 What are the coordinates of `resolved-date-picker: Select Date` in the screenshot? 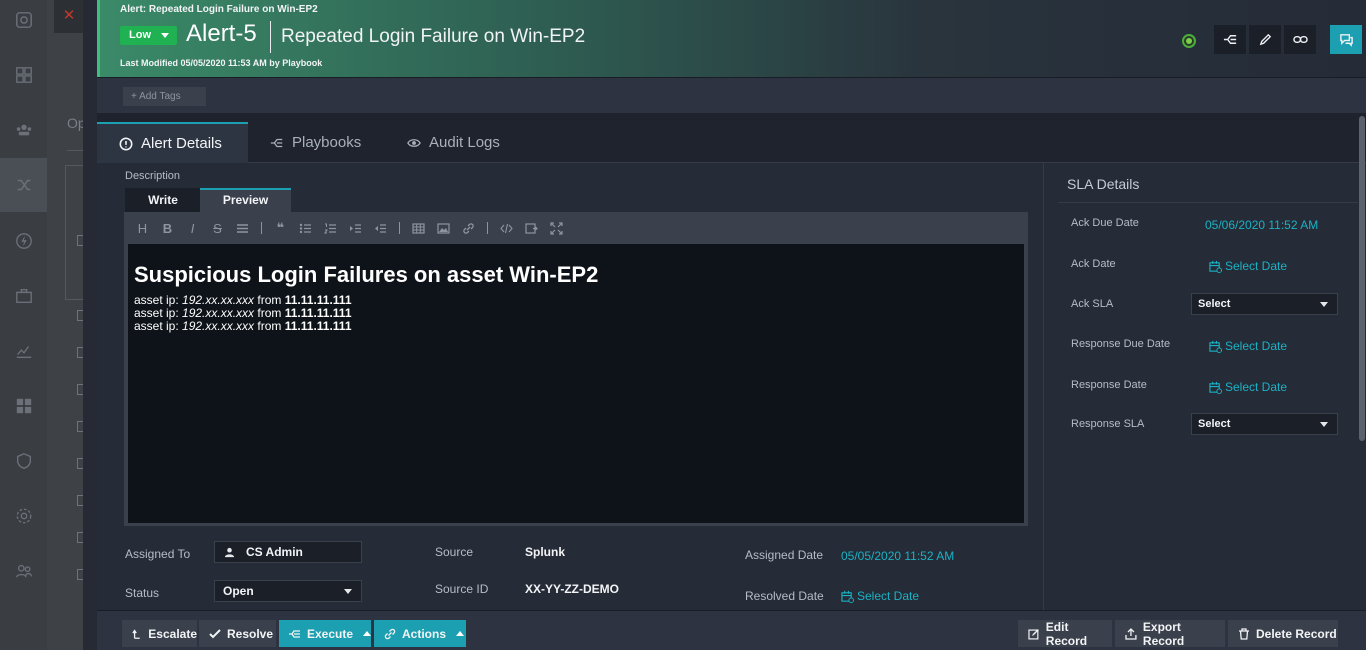 It's located at (880, 596).